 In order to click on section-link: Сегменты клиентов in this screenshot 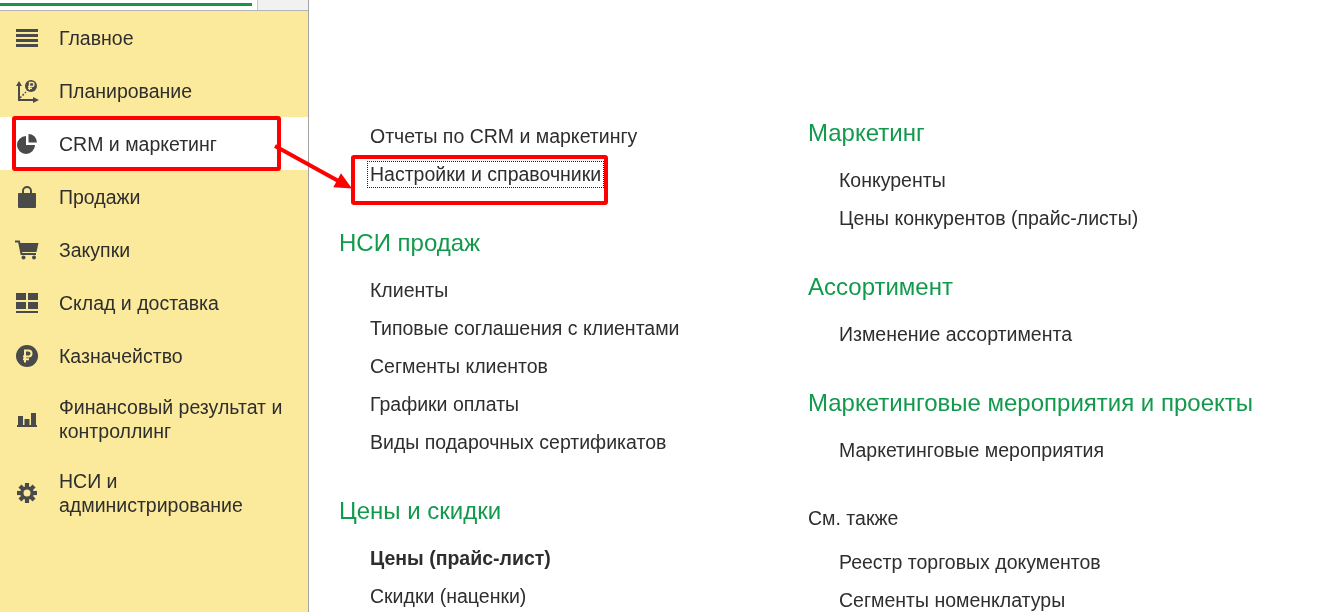, I will do `click(459, 366)`.